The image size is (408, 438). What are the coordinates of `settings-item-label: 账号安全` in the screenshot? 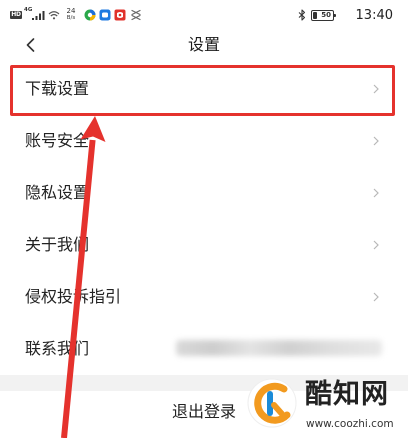 It's located at (57, 140).